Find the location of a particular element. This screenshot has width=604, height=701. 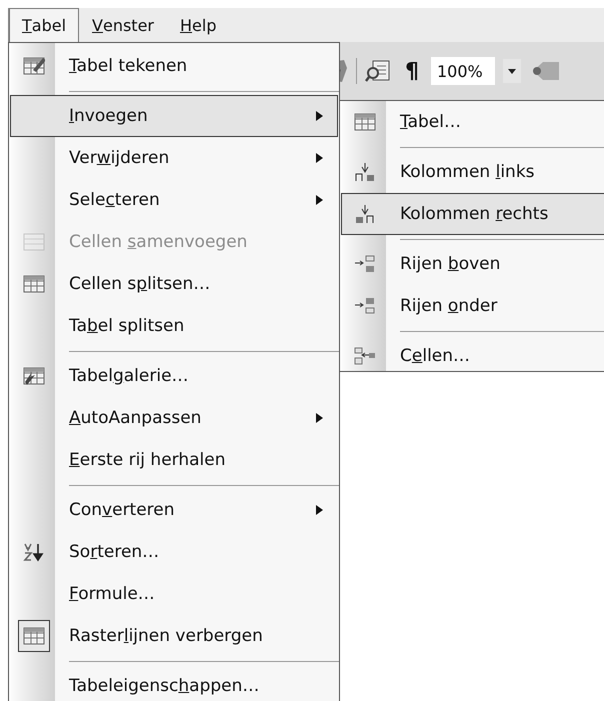

document-search-icon is located at coordinates (378, 71).